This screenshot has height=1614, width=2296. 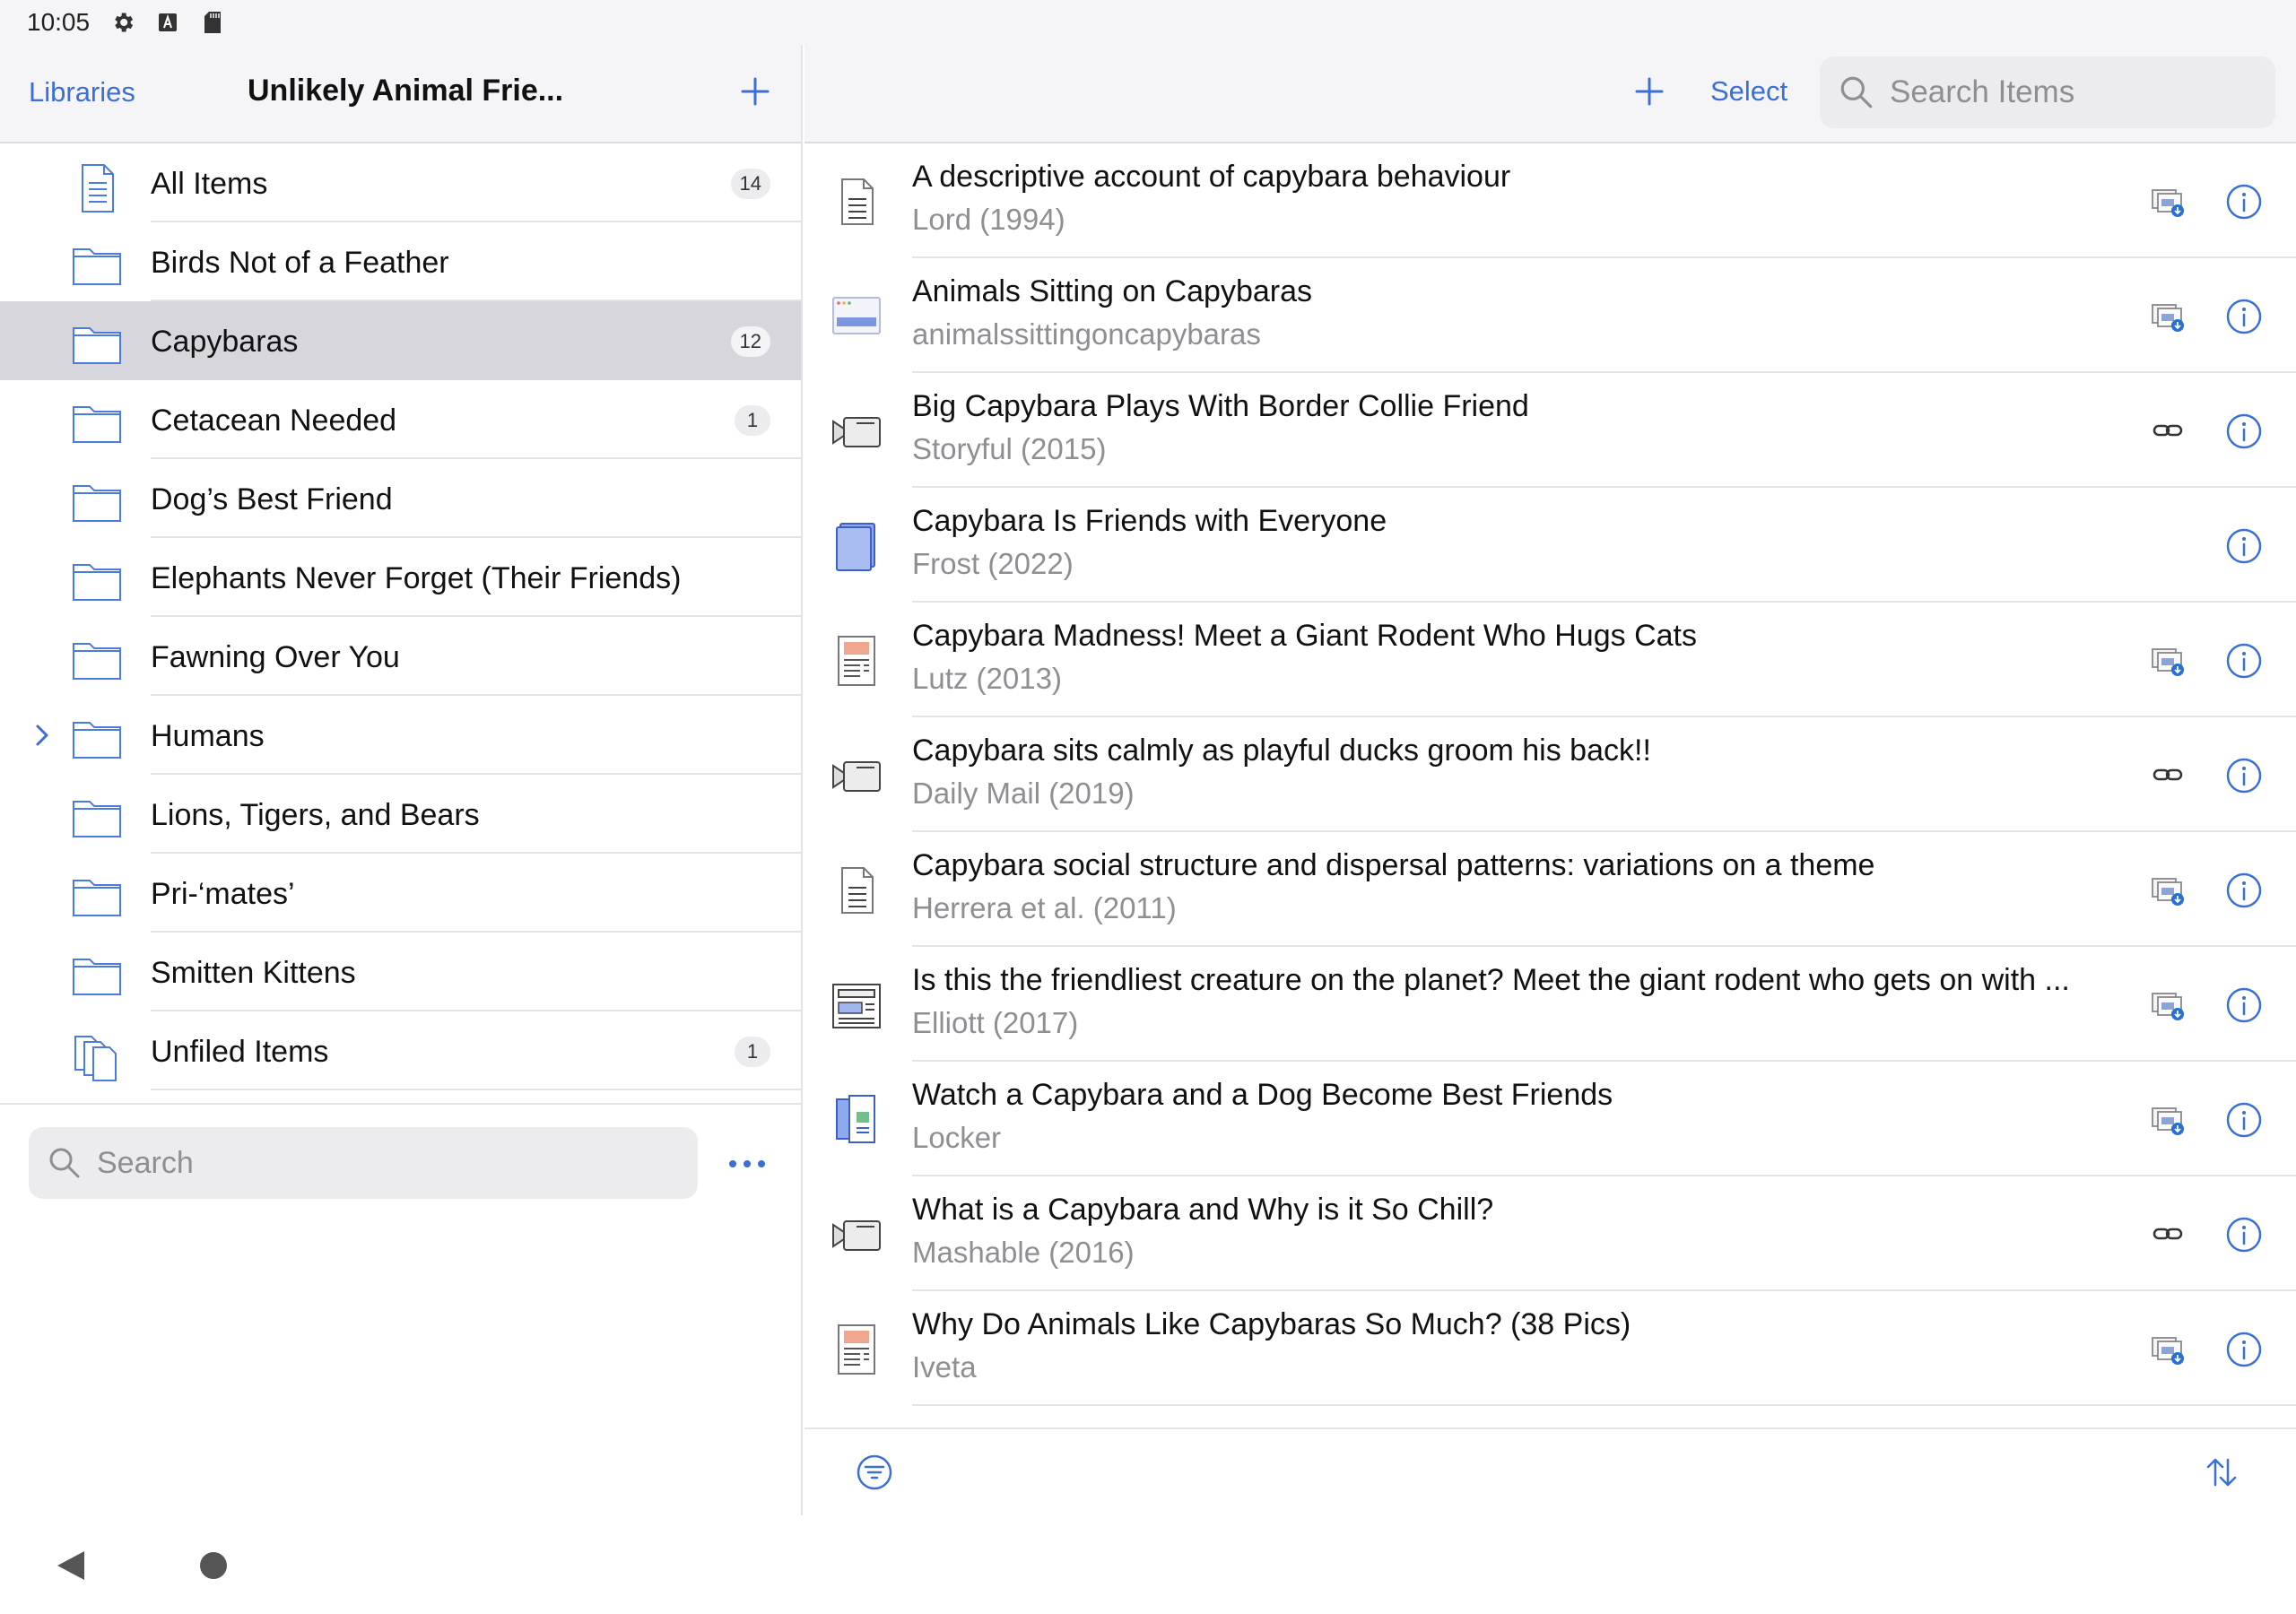 I want to click on item-creator: Iveta, so click(x=944, y=1367).